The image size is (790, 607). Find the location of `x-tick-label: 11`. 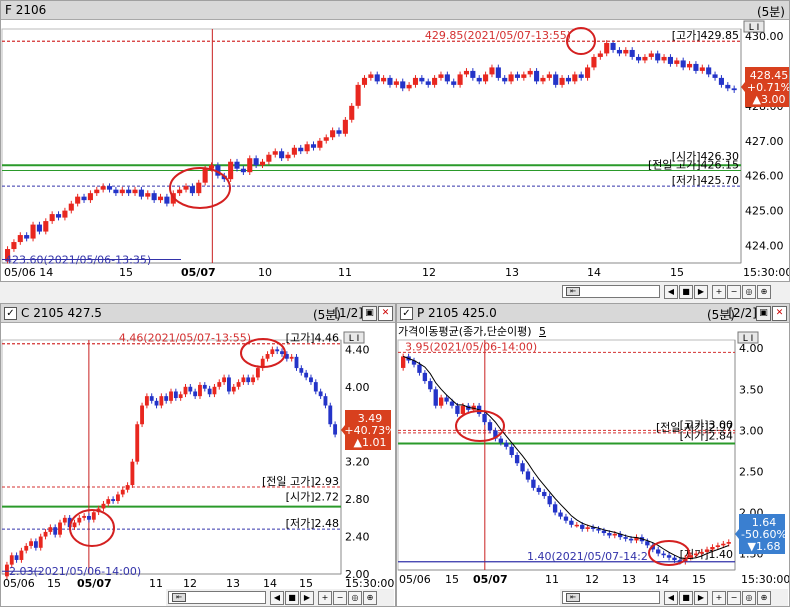

x-tick-label: 11 is located at coordinates (345, 272).